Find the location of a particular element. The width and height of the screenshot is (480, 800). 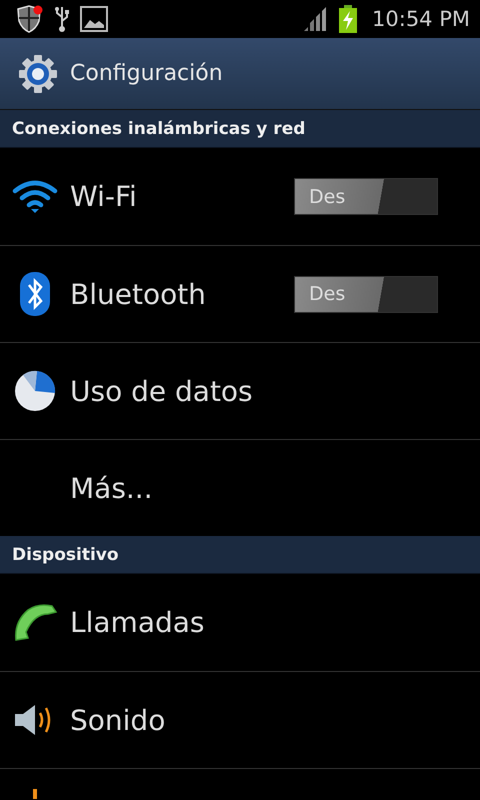

signal-icon is located at coordinates (315, 19).